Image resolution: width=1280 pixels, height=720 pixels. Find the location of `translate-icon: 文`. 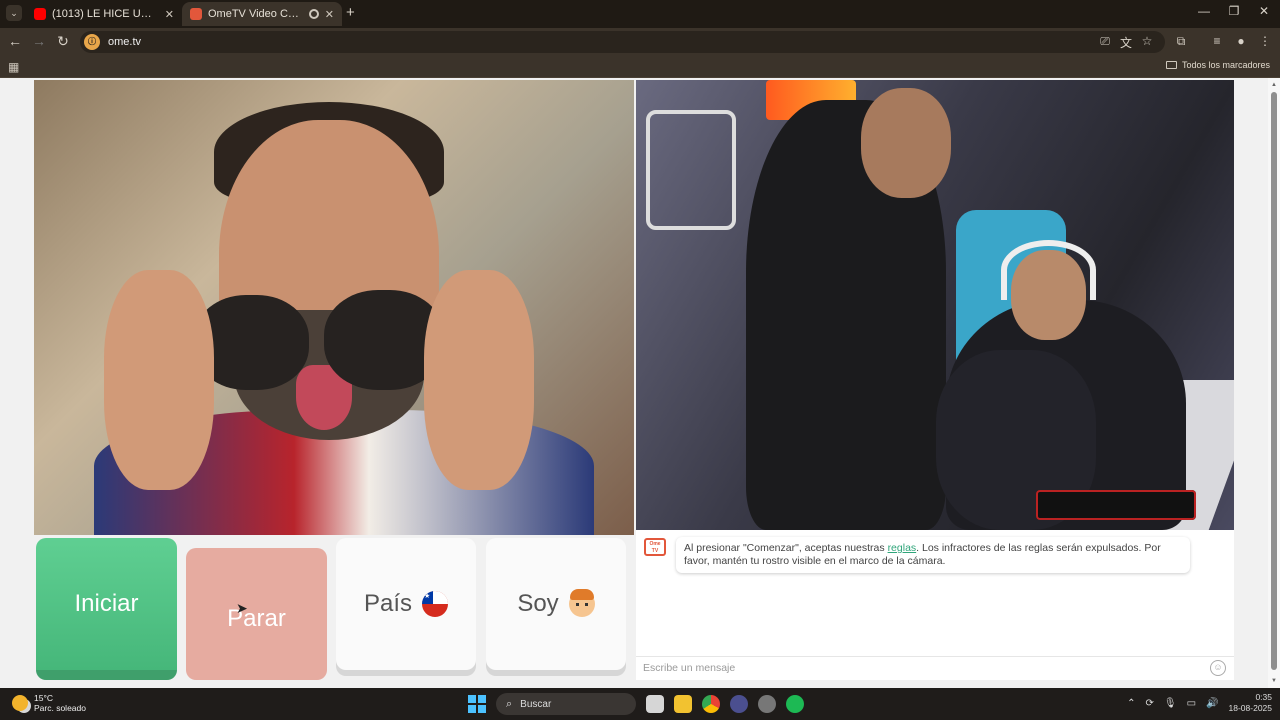

translate-icon: 文 is located at coordinates (1126, 42).